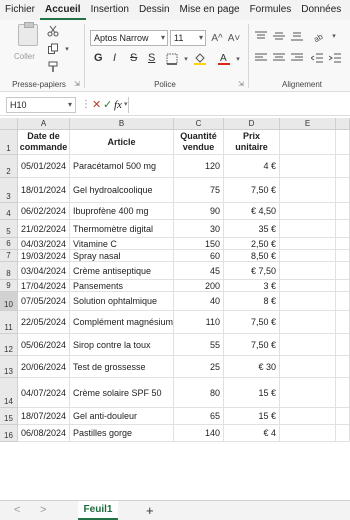 This screenshot has height=520, width=350. Describe the element at coordinates (43, 510) in the screenshot. I see `next-sheet-icon: >` at that location.